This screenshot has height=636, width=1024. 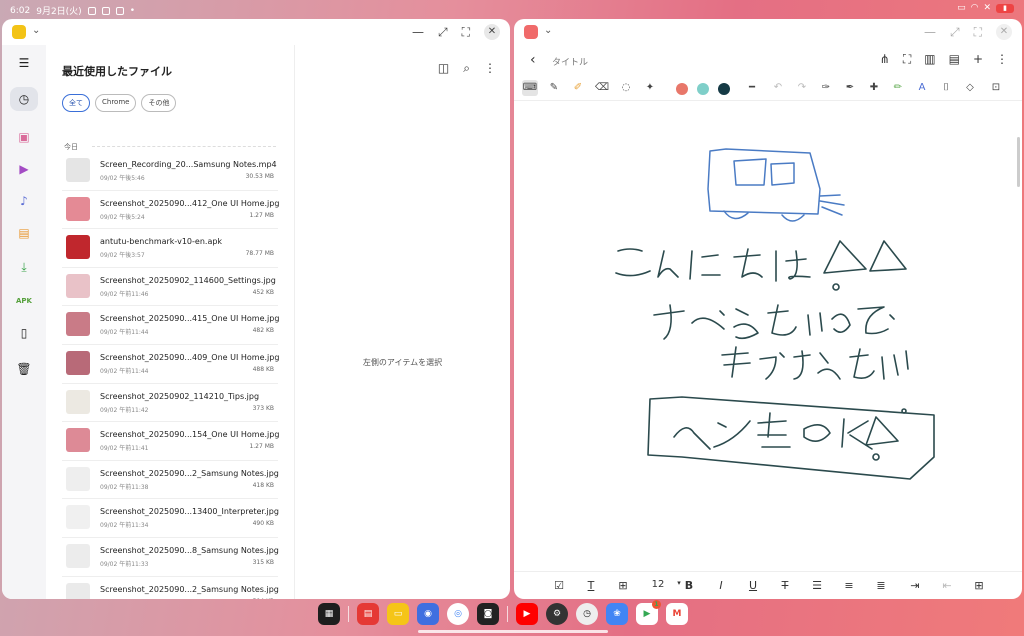 I want to click on color-red-swatch, so click(x=682, y=89).